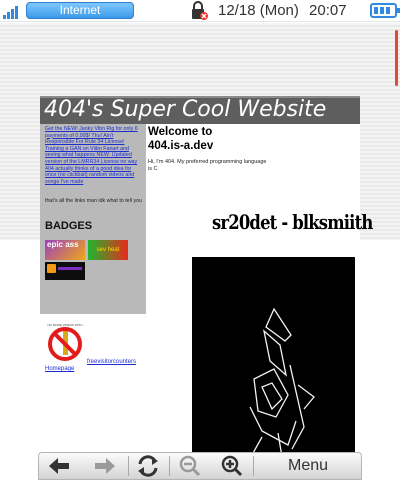  I want to click on time-text: 20:07, so click(328, 10).